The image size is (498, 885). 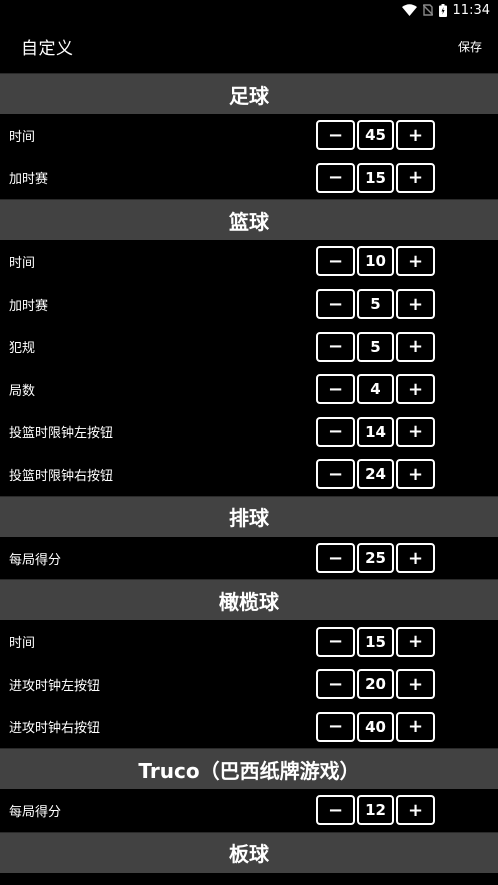 I want to click on setting-row: 局数 −4 +, so click(x=249, y=389).